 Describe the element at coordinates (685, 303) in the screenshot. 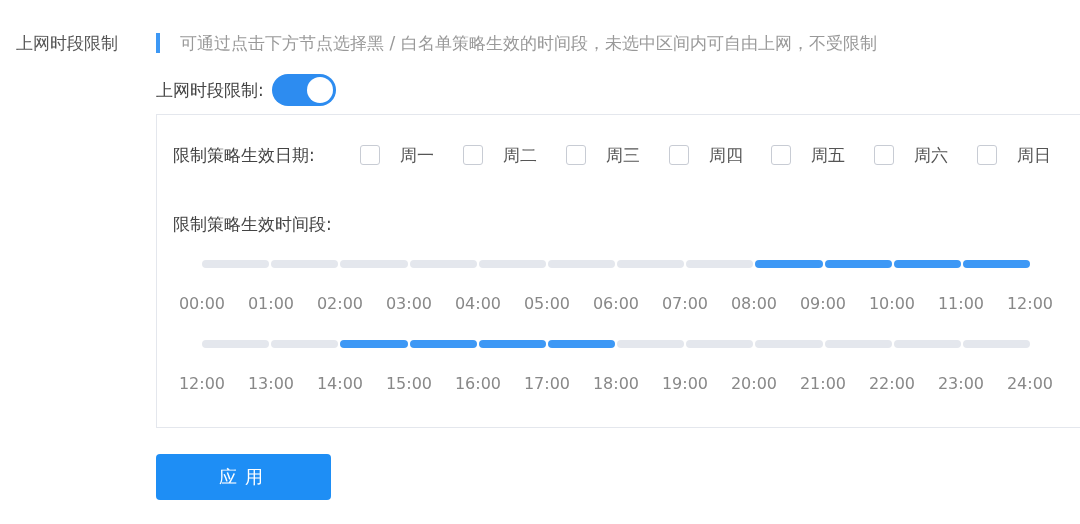

I see `time-tick-label: 07:00` at that location.